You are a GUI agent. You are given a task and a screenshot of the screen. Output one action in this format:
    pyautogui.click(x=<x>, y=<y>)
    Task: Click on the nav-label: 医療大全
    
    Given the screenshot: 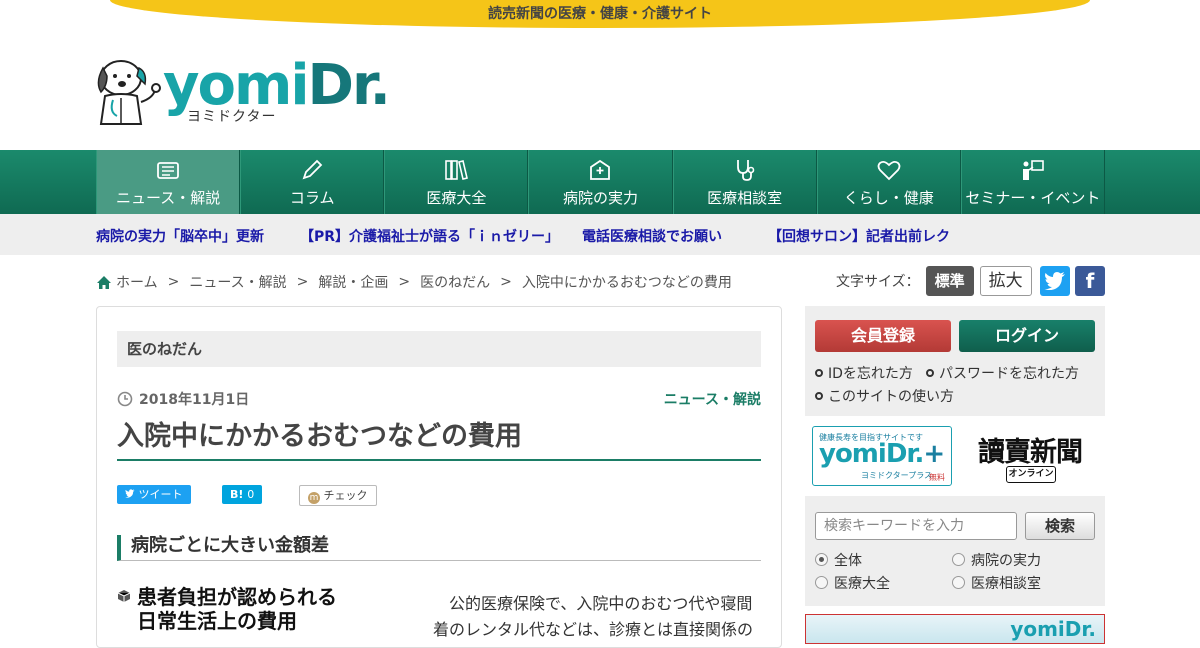 What is the action you would take?
    pyautogui.click(x=456, y=197)
    